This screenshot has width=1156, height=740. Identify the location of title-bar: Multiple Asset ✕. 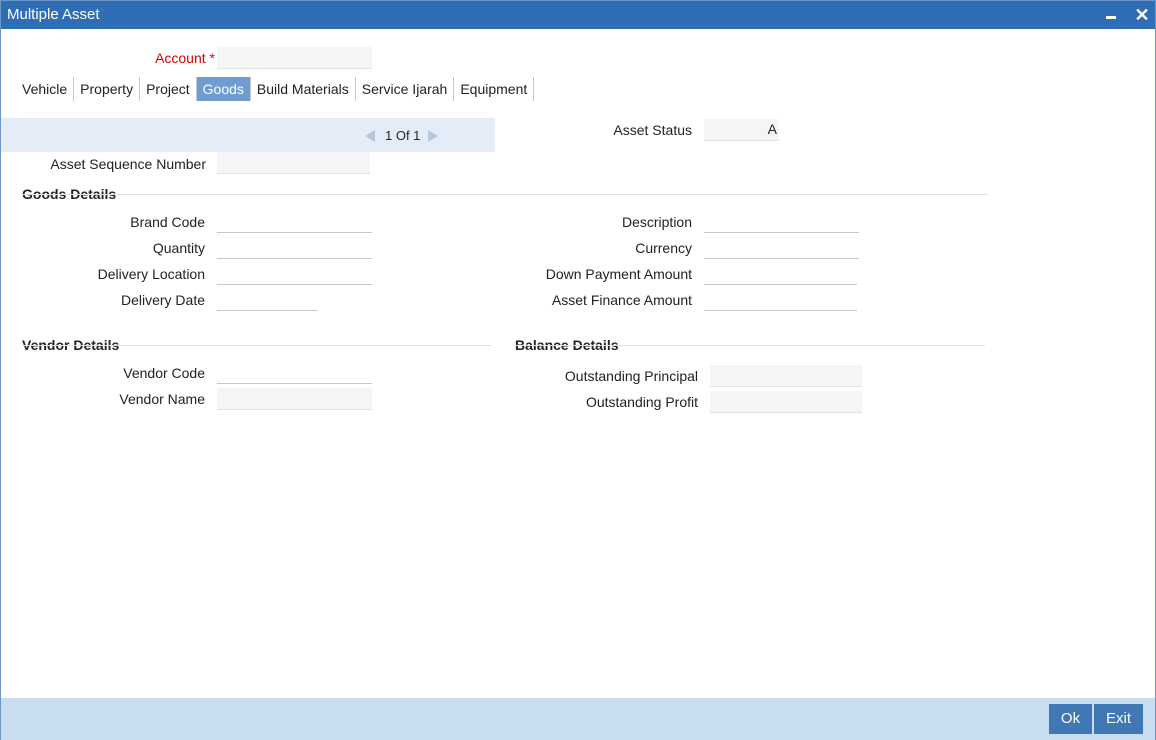
(578, 15).